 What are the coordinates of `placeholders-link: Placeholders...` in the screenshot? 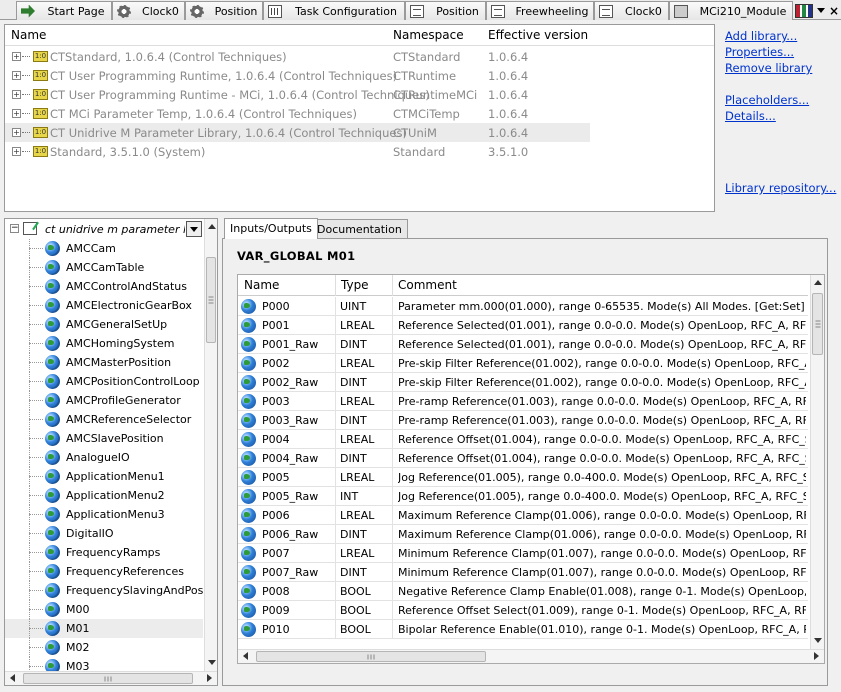 It's located at (767, 100).